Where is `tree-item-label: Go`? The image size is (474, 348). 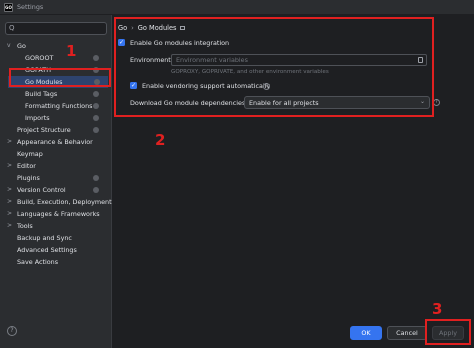 tree-item-label: Go is located at coordinates (21, 46).